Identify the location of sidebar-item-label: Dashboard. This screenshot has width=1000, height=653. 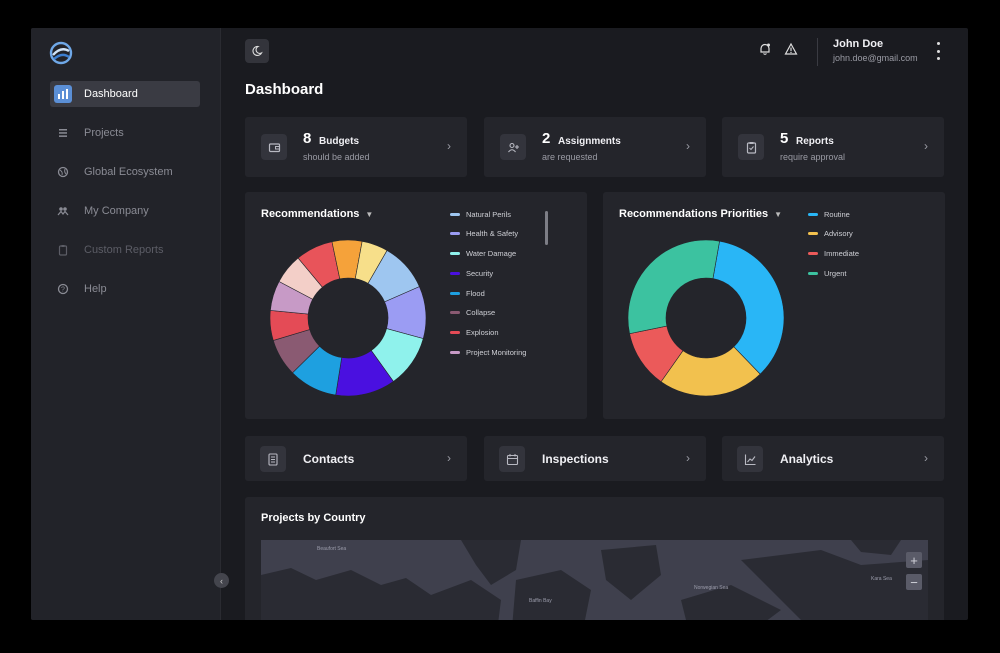
(111, 94).